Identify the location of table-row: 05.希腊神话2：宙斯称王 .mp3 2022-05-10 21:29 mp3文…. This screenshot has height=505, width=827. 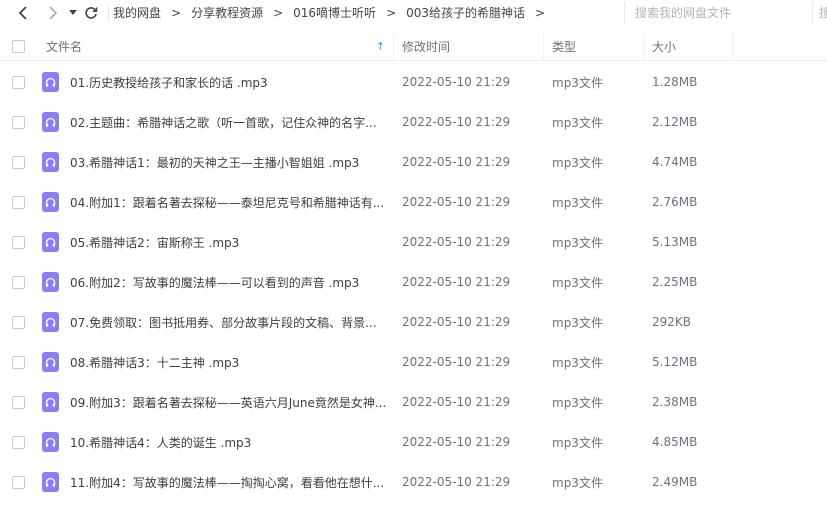
(413, 242).